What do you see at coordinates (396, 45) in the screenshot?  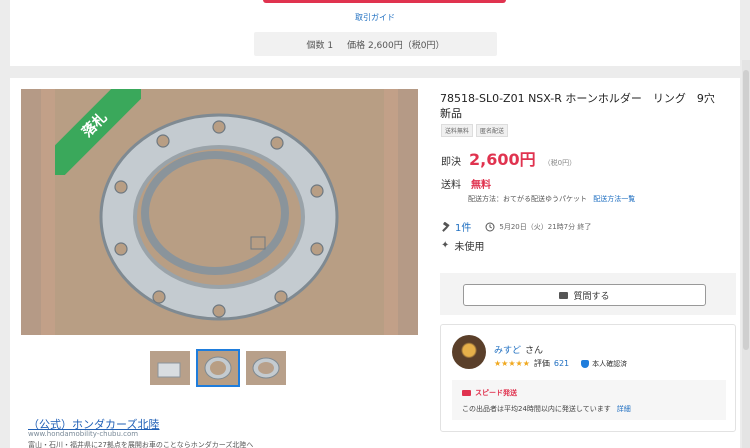 I see `price-summary-text: 価格 2,600円（税0円）` at bounding box center [396, 45].